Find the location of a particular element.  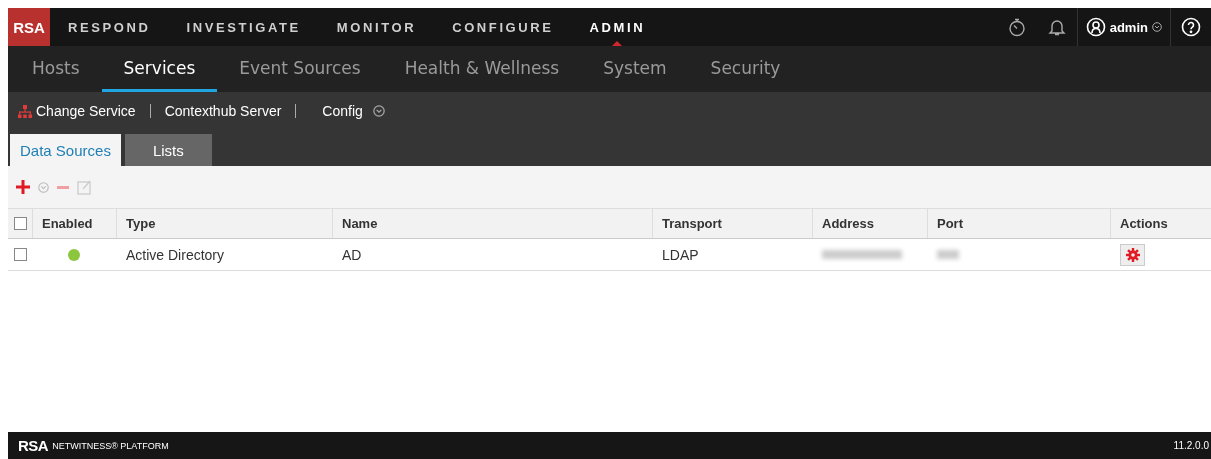

nav-tab: CONFIGURE is located at coordinates (503, 27).